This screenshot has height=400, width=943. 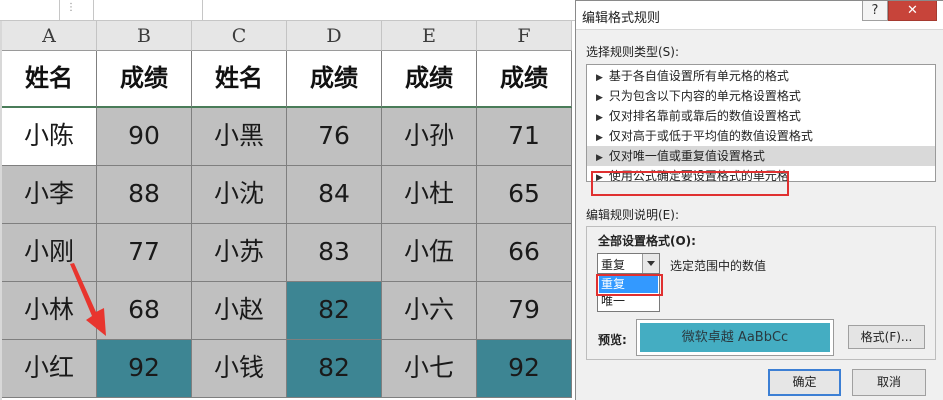 What do you see at coordinates (429, 311) in the screenshot?
I see `table-cell: 小六` at bounding box center [429, 311].